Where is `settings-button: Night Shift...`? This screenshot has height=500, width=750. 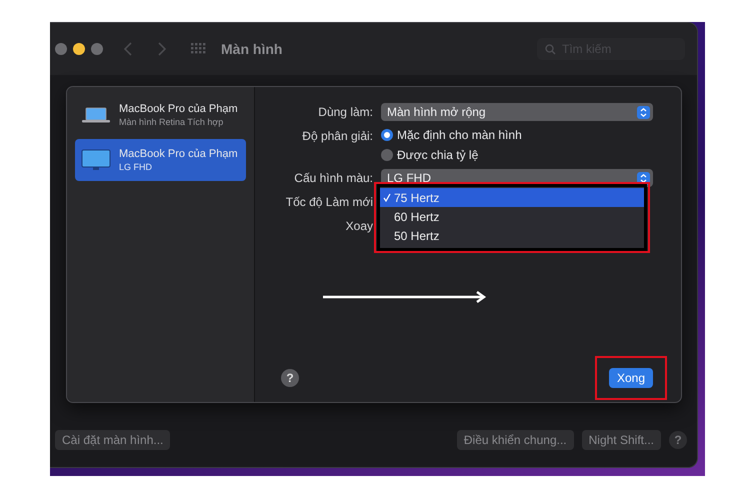
settings-button: Night Shift... is located at coordinates (621, 440).